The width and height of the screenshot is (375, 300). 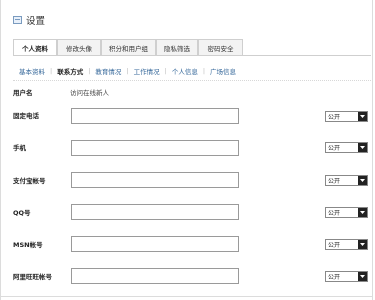 I want to click on tab-points-usergroup: 积分和用户组, so click(x=128, y=47).